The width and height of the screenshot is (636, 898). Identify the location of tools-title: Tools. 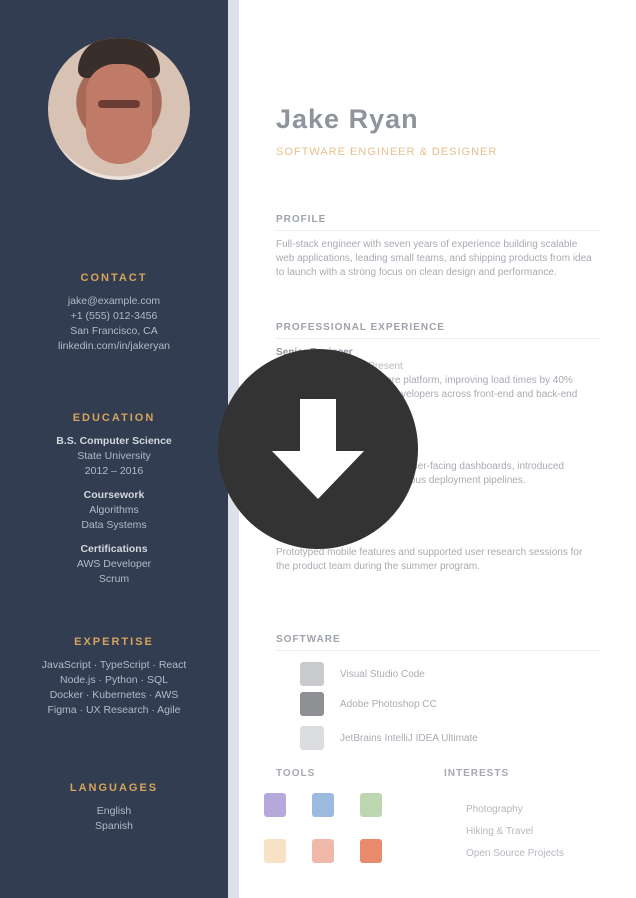
(296, 773).